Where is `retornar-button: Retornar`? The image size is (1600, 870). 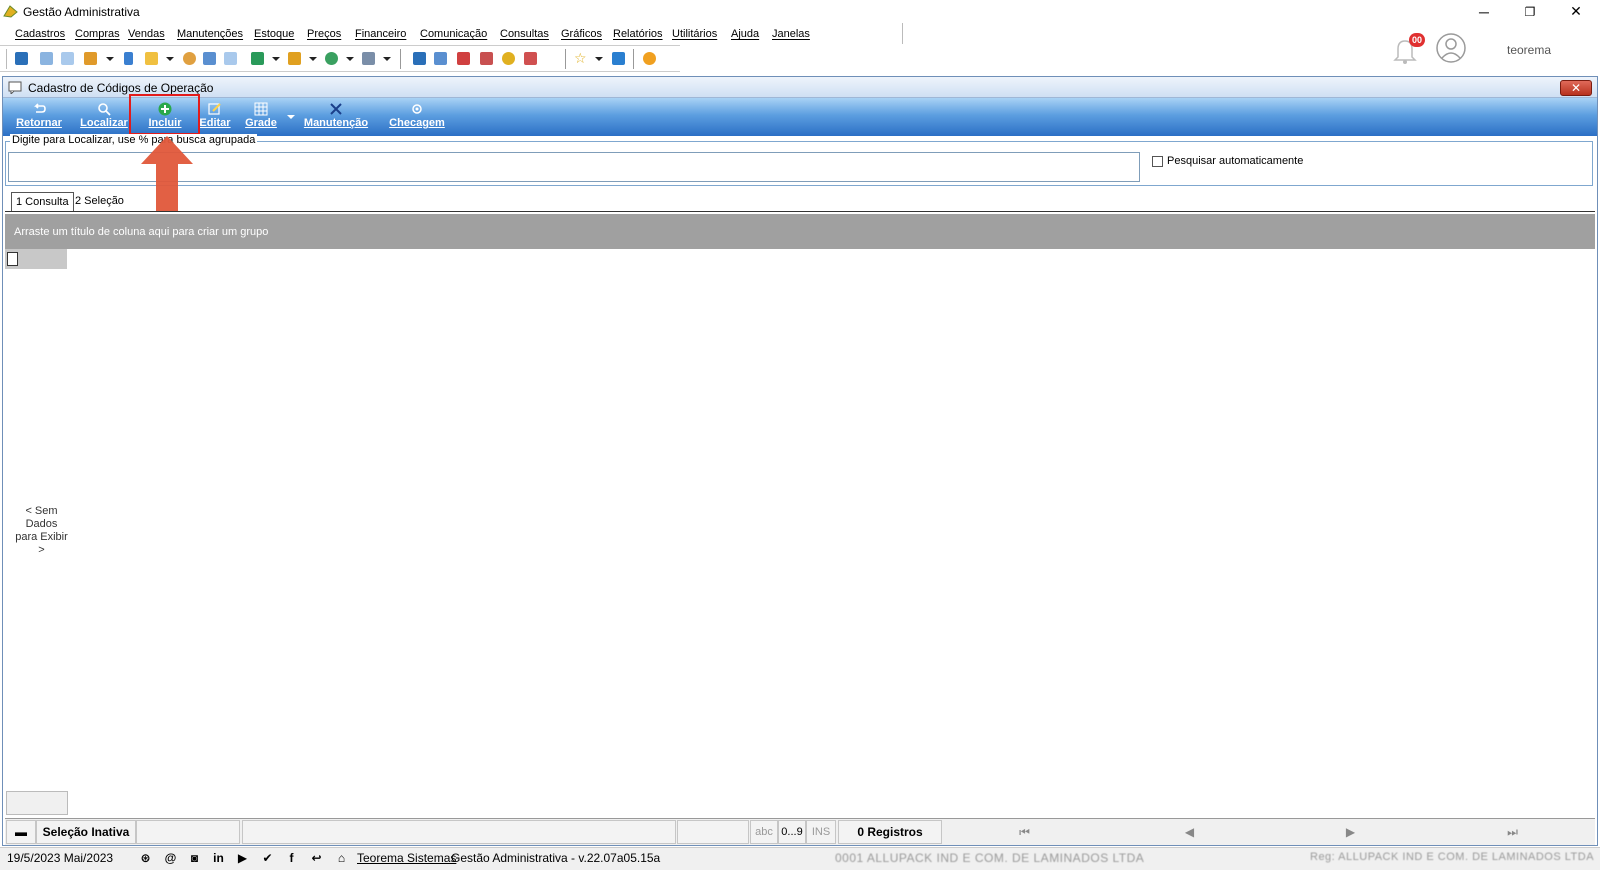 retornar-button: Retornar is located at coordinates (39, 117).